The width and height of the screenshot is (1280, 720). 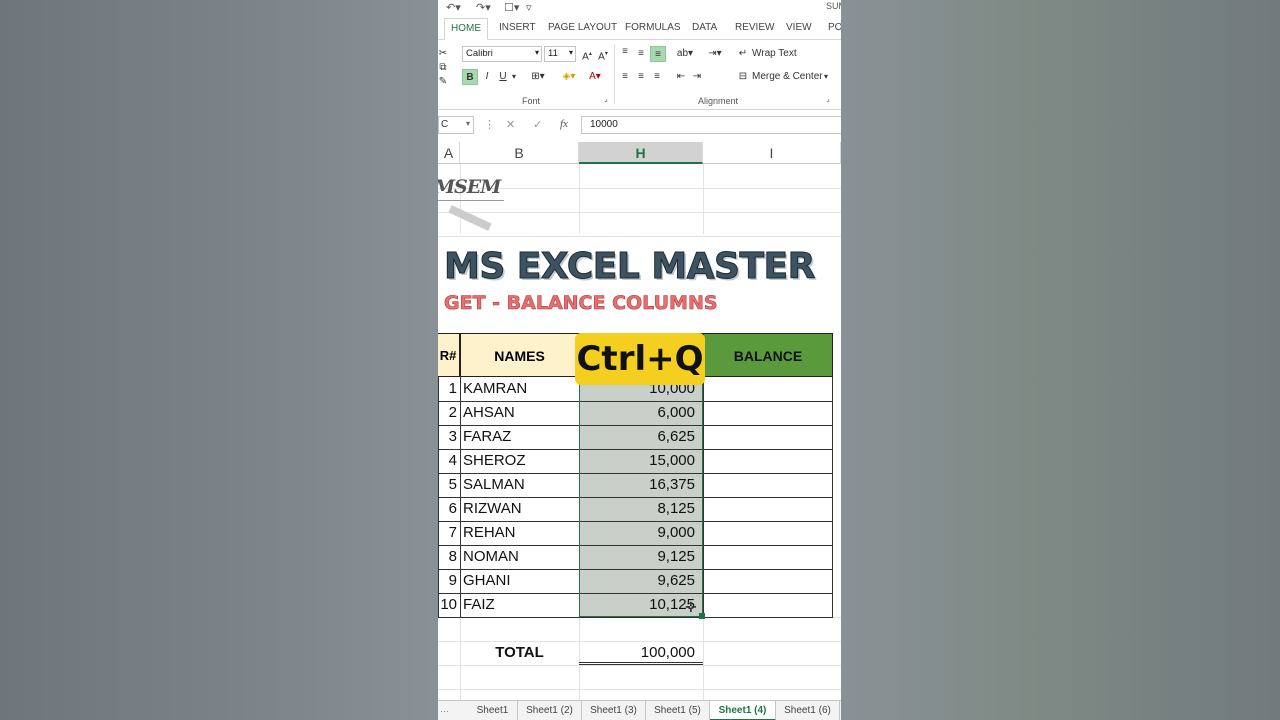 What do you see at coordinates (569, 77) in the screenshot?
I see `fill-color-icon: ◈▾` at bounding box center [569, 77].